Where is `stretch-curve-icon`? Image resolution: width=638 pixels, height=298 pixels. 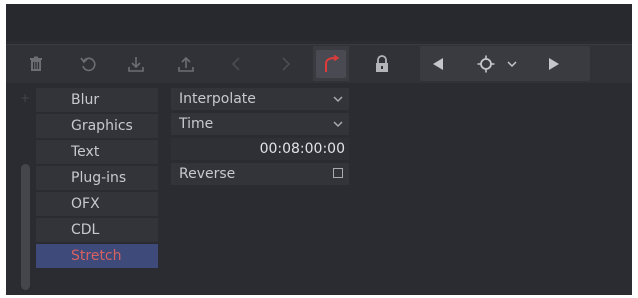 stretch-curve-icon is located at coordinates (332, 63).